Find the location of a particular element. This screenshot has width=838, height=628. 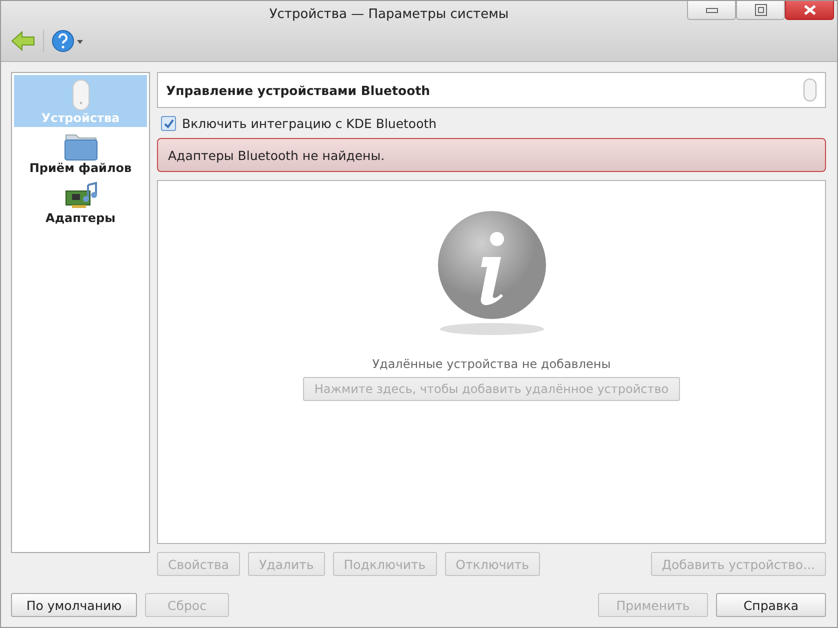

maximize-icon is located at coordinates (760, 10).